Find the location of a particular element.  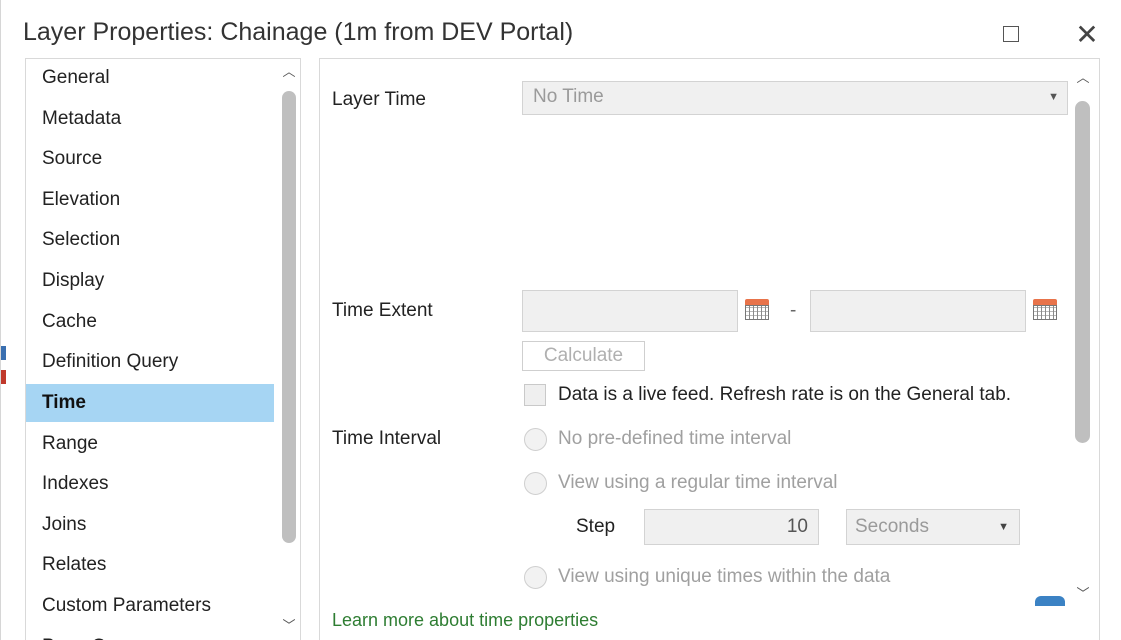

step-unit-value: Seconds is located at coordinates (892, 526).